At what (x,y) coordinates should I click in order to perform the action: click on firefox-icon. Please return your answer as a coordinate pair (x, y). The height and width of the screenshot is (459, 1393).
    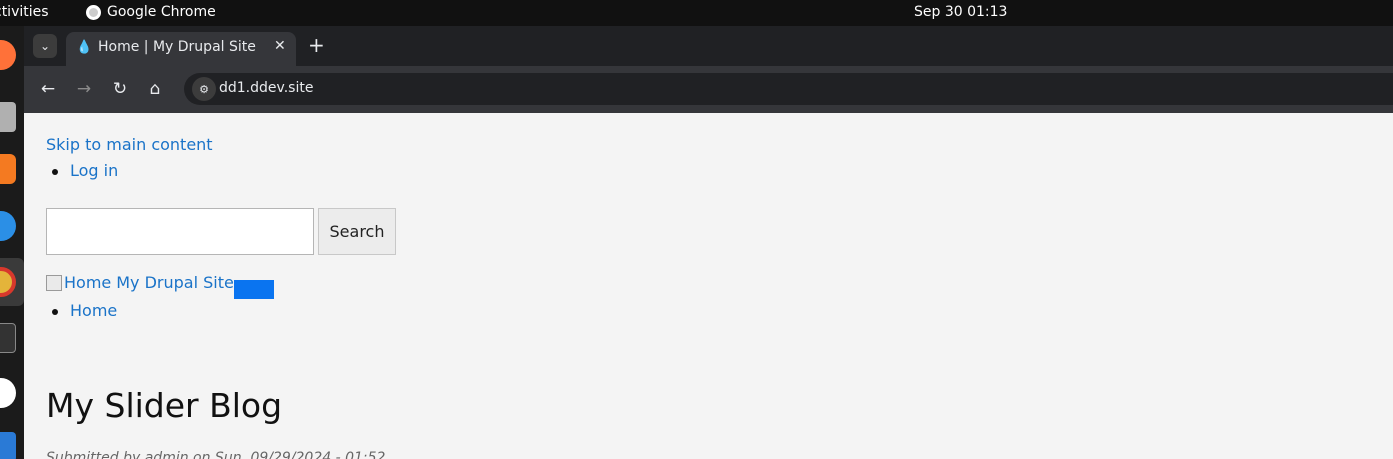
    Looking at the image, I should click on (8, 55).